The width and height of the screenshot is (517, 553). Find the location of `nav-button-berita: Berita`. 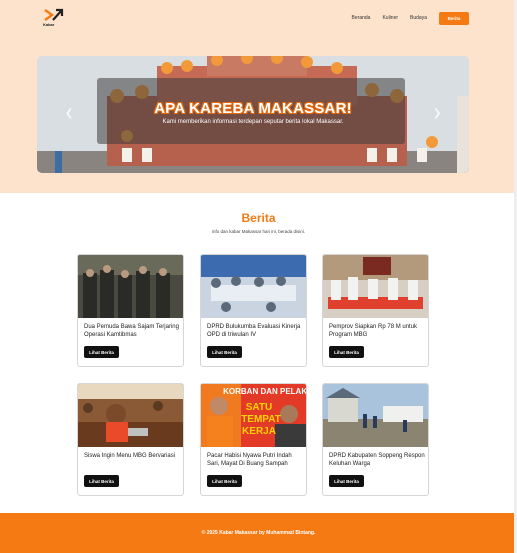

nav-button-berita: Berita is located at coordinates (454, 18).